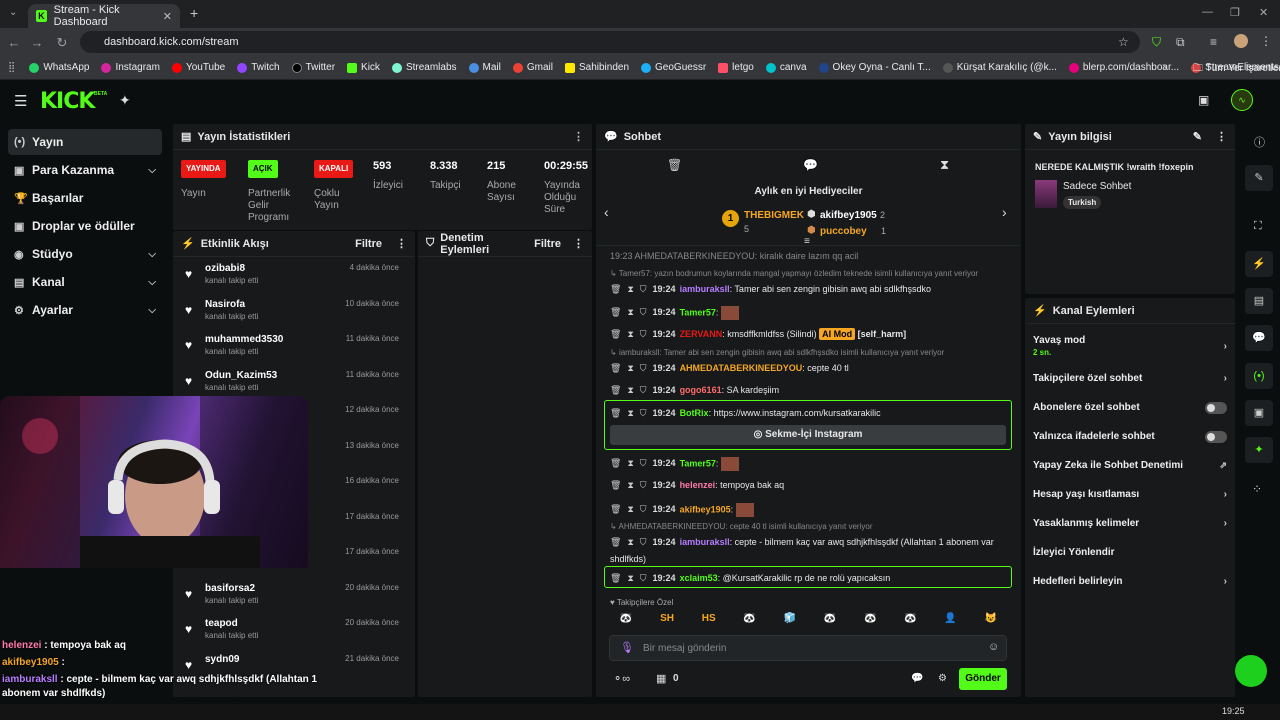 This screenshot has height=720, width=1280. What do you see at coordinates (610, 42) in the screenshot?
I see `url-input: dashboard.kick.com/stream` at bounding box center [610, 42].